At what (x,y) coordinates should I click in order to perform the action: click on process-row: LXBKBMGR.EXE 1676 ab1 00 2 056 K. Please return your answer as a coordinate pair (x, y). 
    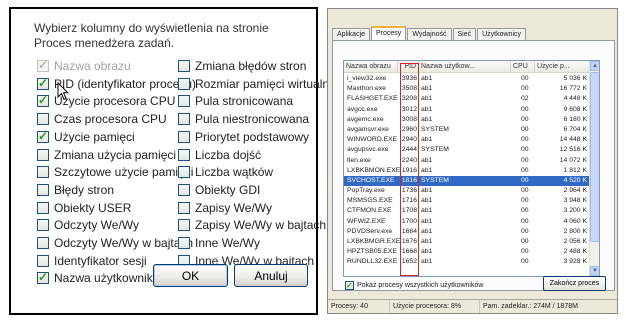
    Looking at the image, I should click on (467, 242).